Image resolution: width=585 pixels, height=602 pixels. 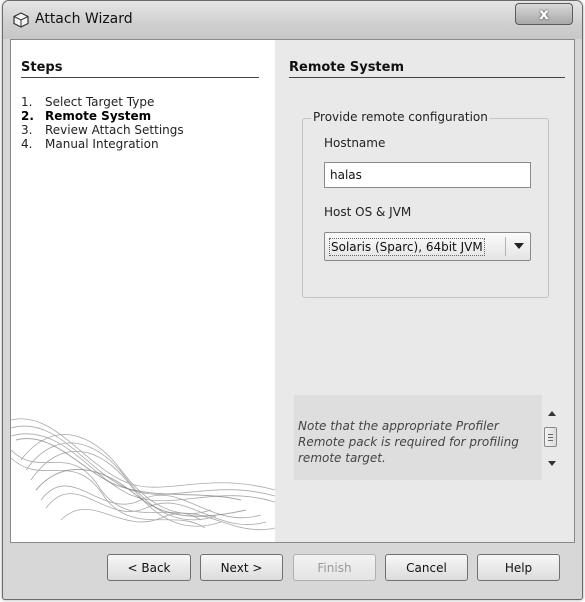 I want to click on host-os-jvm-select: Solaris (Sparc), 64bit JVM, so click(x=427, y=246).